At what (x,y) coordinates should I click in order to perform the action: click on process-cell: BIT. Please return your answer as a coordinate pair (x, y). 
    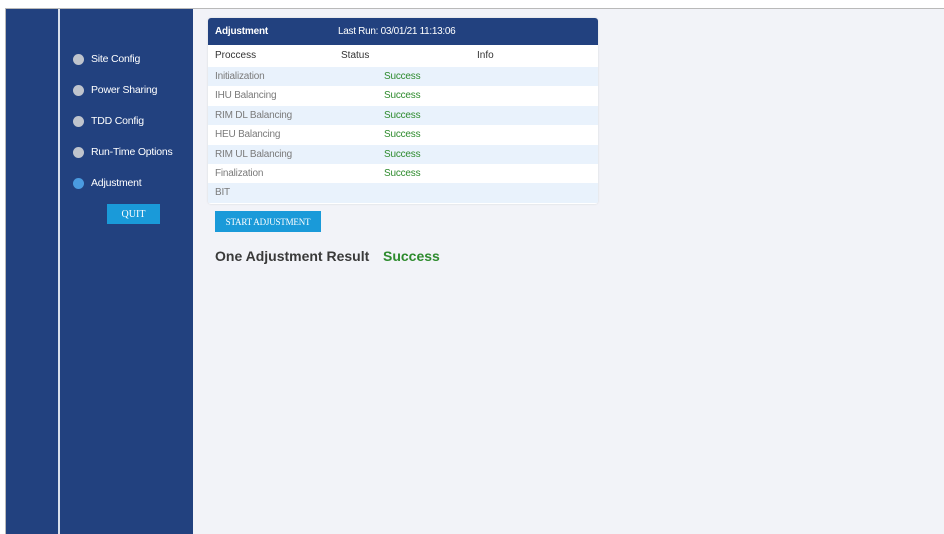
    Looking at the image, I should click on (222, 193).